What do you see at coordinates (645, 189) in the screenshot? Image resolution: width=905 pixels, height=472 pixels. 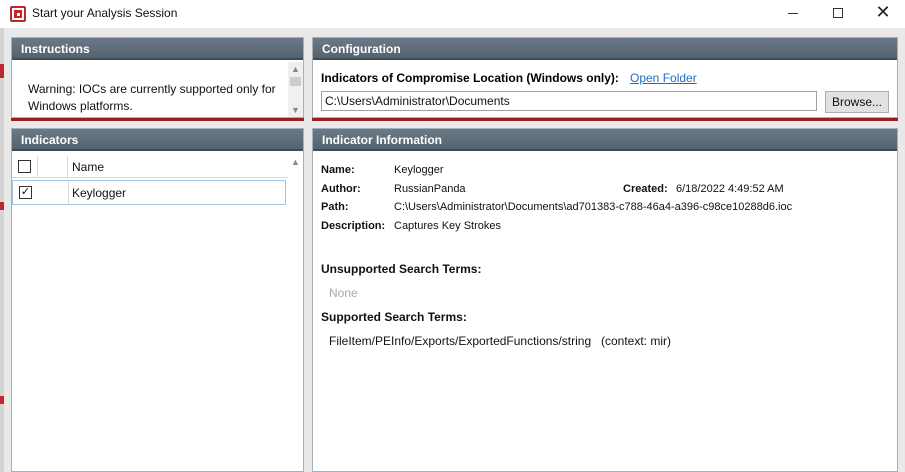 I see `created-label: Created:` at bounding box center [645, 189].